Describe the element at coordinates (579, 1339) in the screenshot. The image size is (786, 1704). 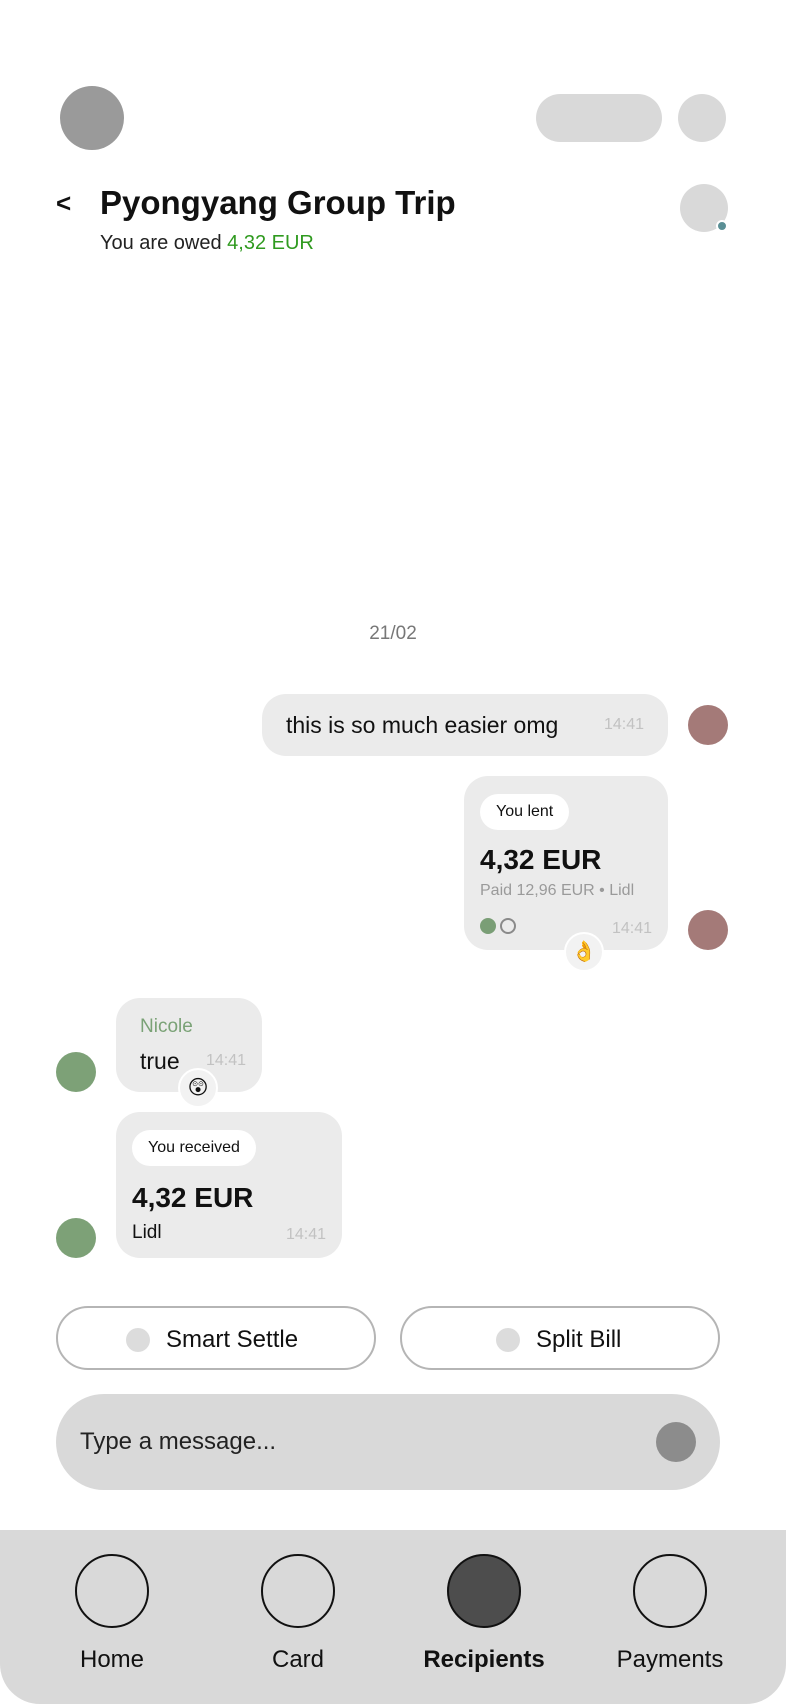
I see `split-bill-label: Split Bill` at that location.